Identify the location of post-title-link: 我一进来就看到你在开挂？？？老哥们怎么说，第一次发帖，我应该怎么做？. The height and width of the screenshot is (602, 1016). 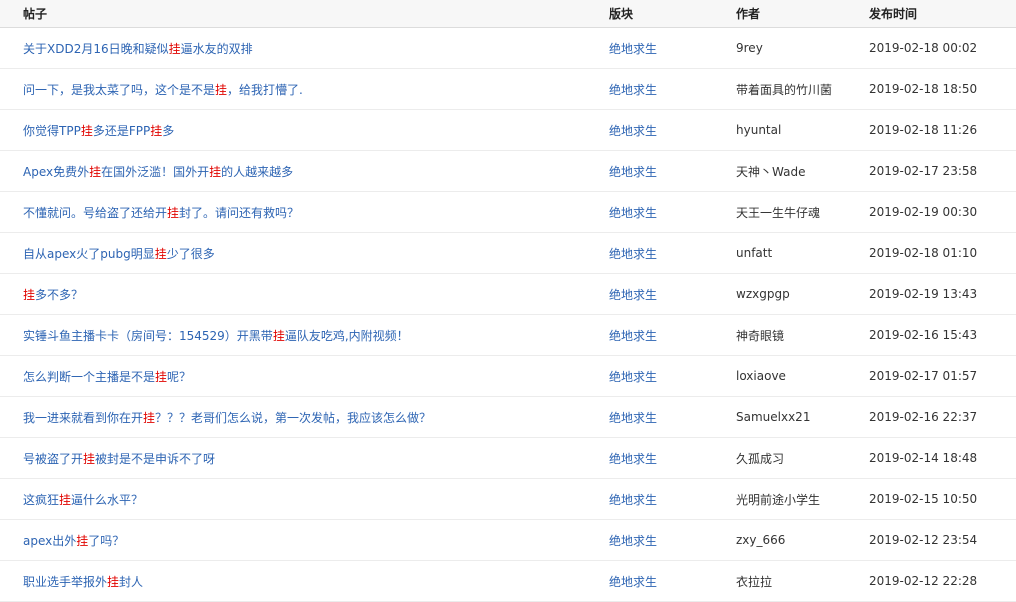
(227, 418).